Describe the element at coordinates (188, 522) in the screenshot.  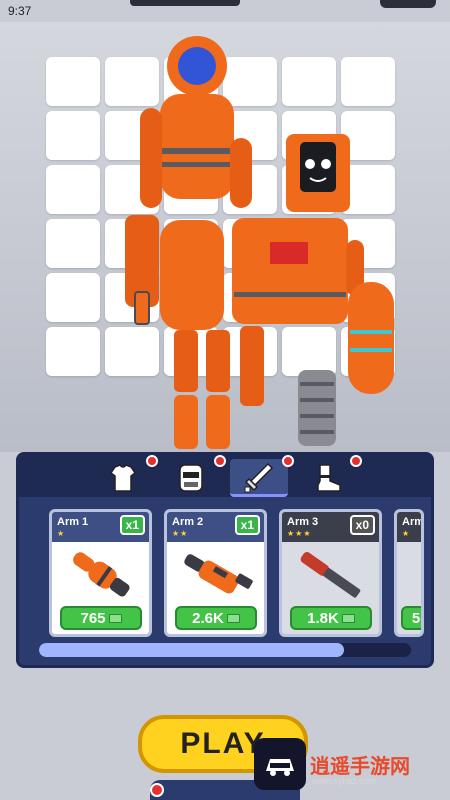
I see `part-name: Arm 2` at that location.